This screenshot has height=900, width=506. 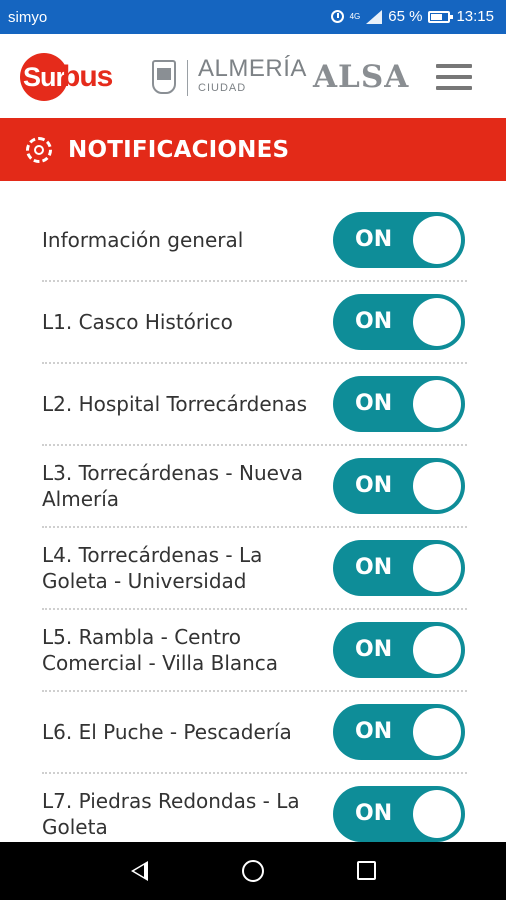 I want to click on surbus-logo-text: bus, so click(x=87, y=76).